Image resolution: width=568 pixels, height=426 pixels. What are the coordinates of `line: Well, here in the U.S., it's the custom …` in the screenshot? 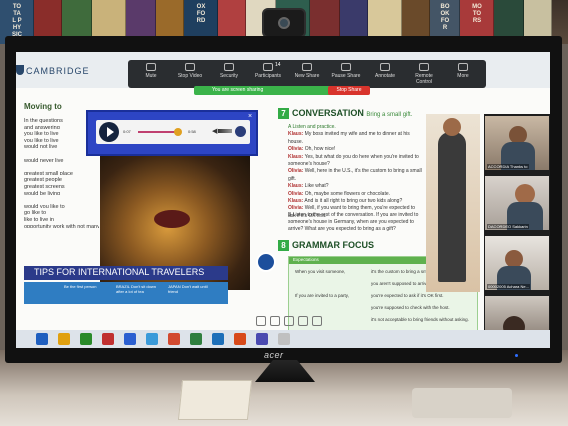 It's located at (355, 175).